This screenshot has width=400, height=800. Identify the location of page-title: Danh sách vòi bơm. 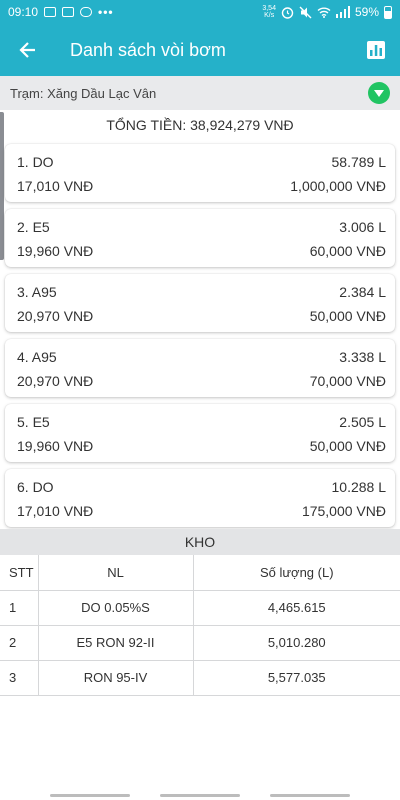
(148, 49).